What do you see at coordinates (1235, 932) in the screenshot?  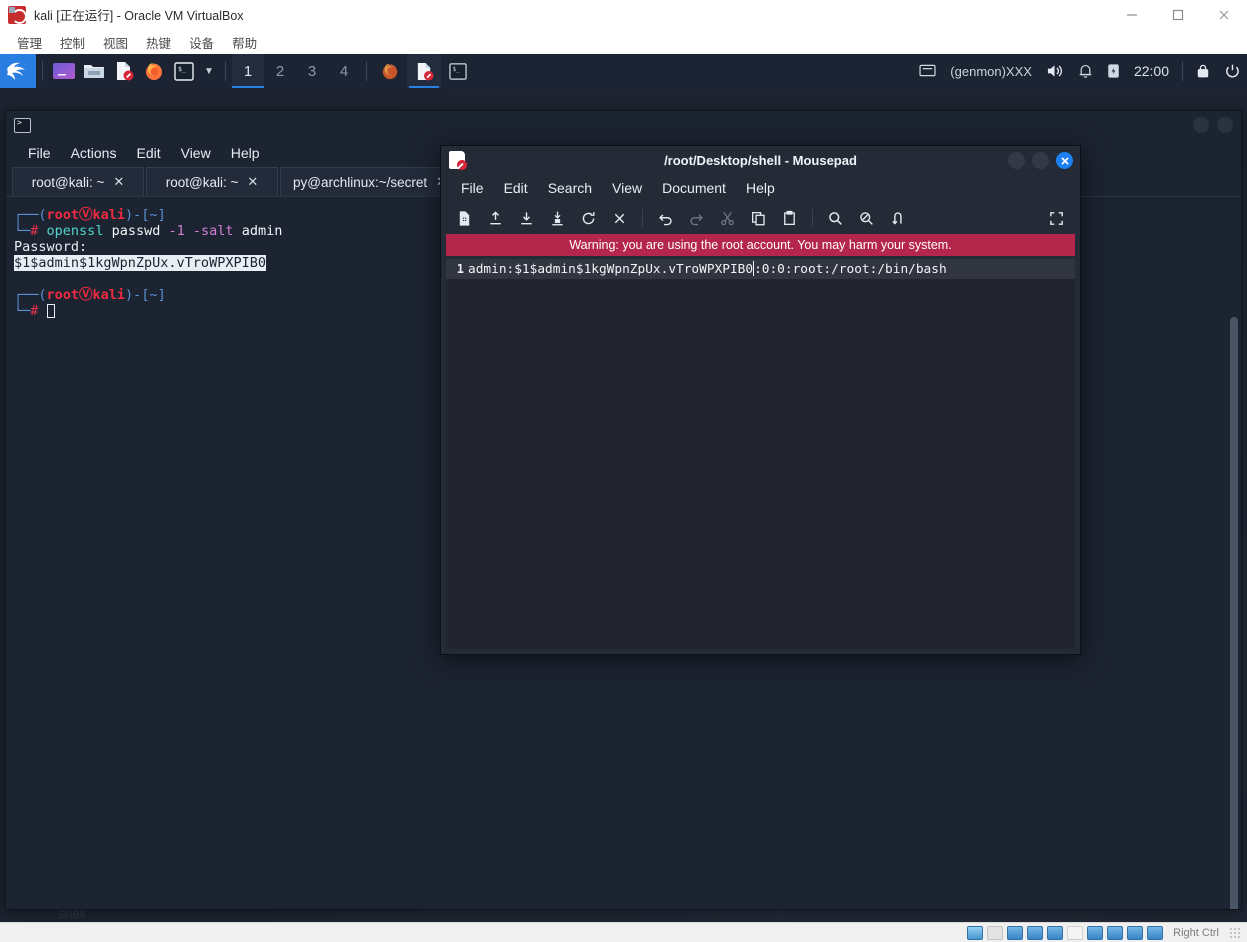 I see `resize-grip` at bounding box center [1235, 932].